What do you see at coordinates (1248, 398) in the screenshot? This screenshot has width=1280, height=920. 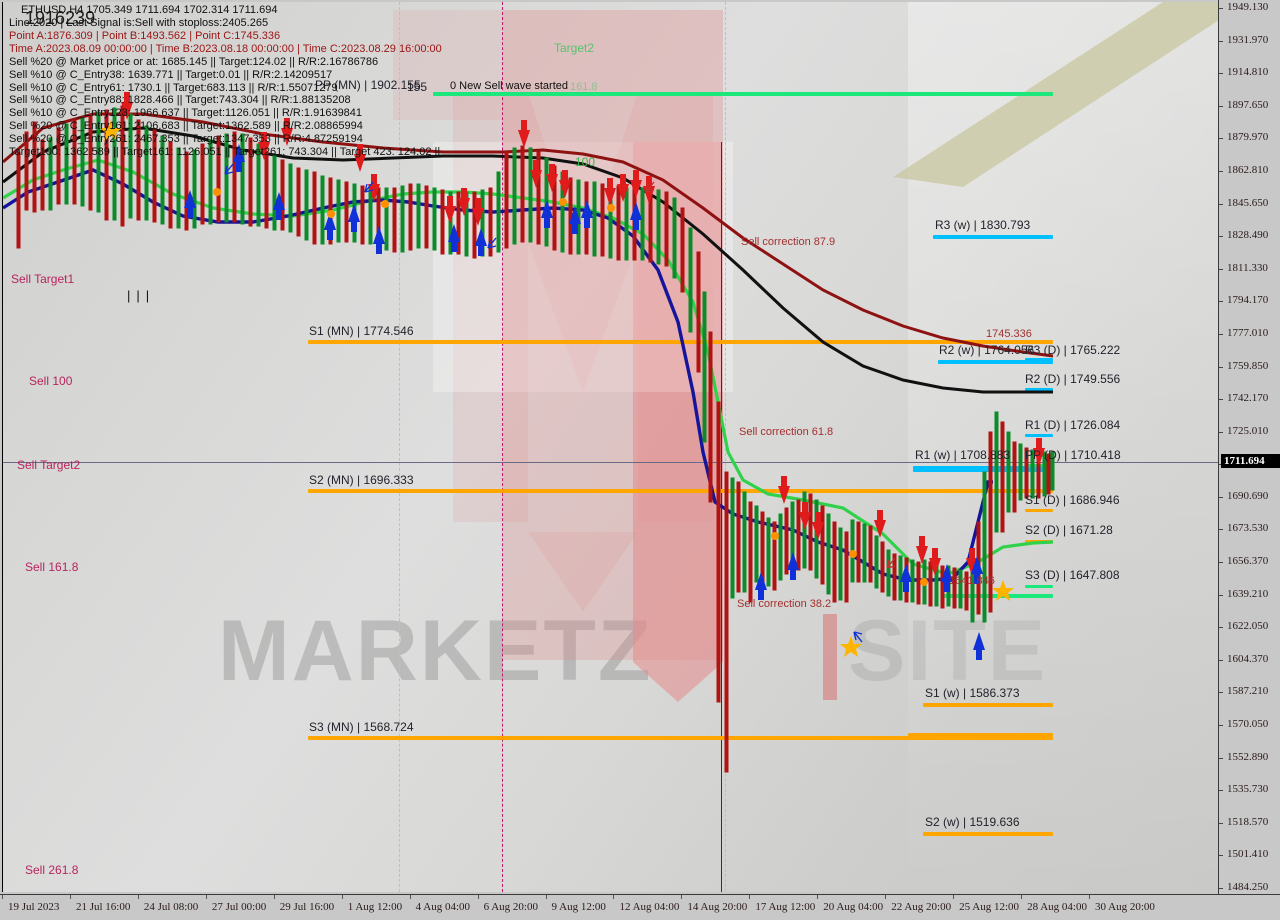 I see `price-axis-tick-label: 1742.170` at bounding box center [1248, 398].